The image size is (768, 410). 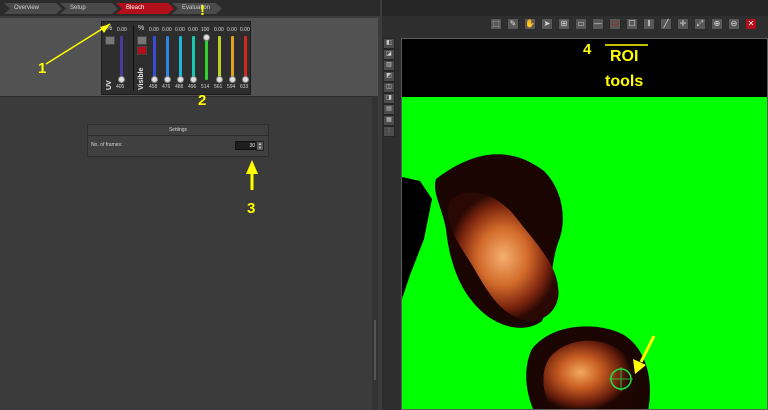 What do you see at coordinates (42, 68) in the screenshot?
I see `annotation-1: 1` at bounding box center [42, 68].